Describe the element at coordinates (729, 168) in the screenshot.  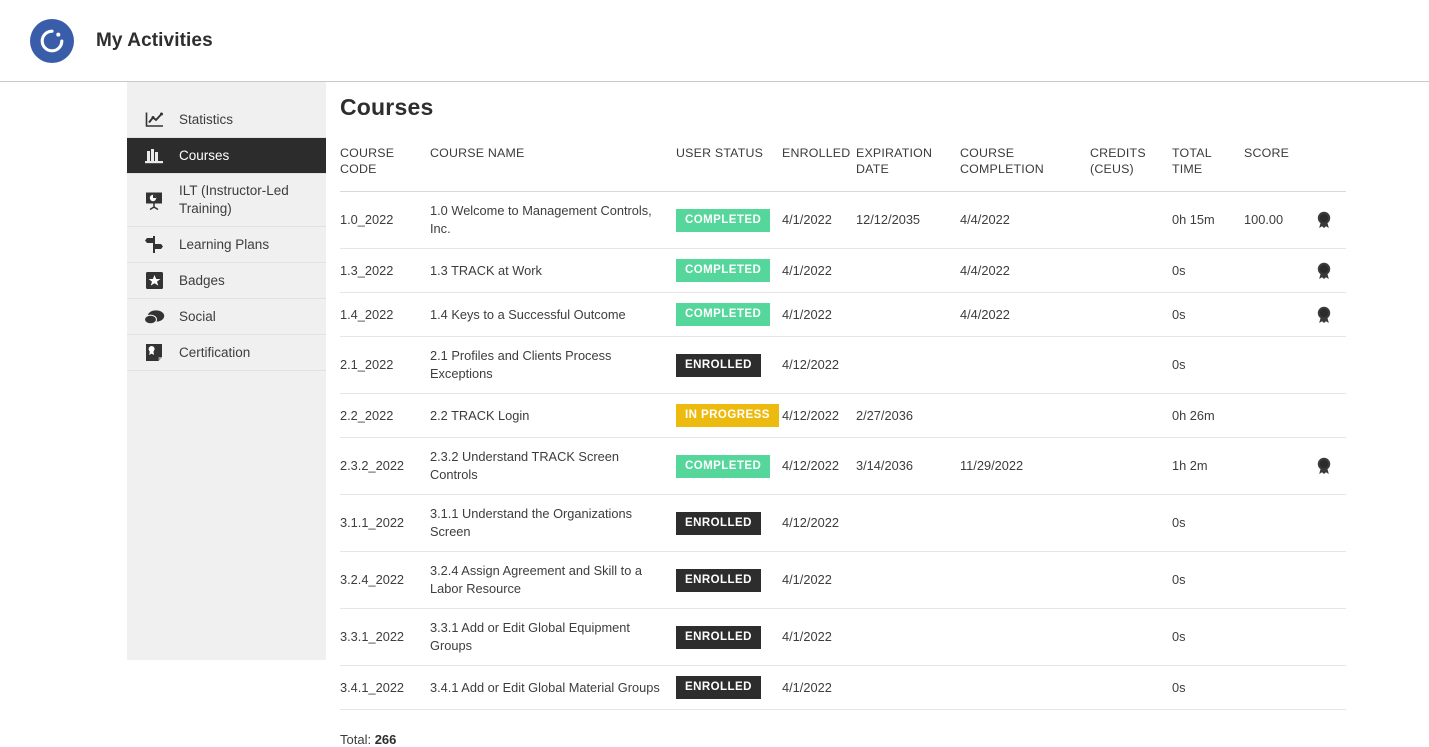
I see `column-header-user-status: USER STATUS` at that location.